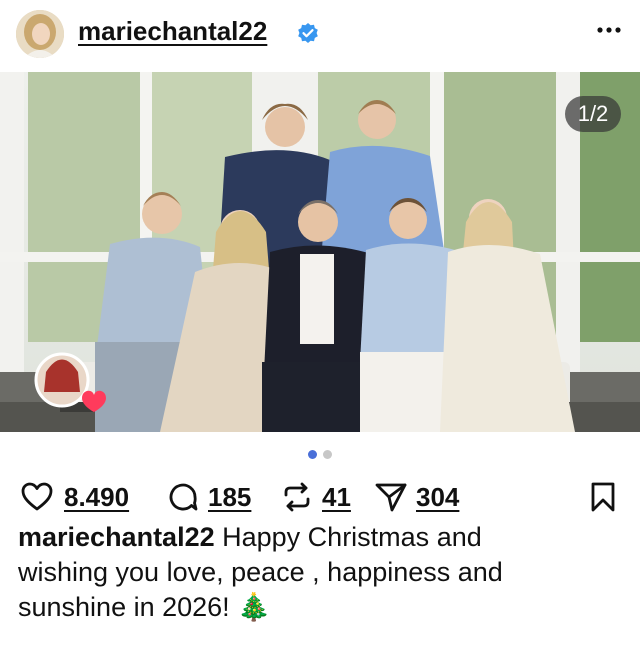  I want to click on heart-icon, so click(37, 497).